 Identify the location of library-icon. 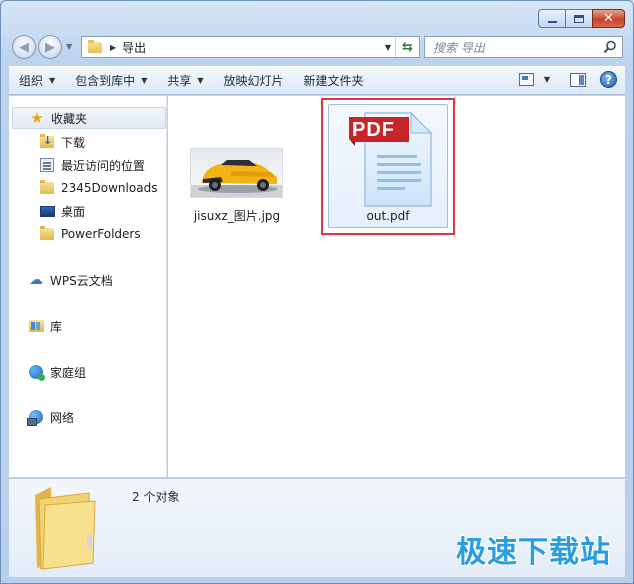
(36, 326).